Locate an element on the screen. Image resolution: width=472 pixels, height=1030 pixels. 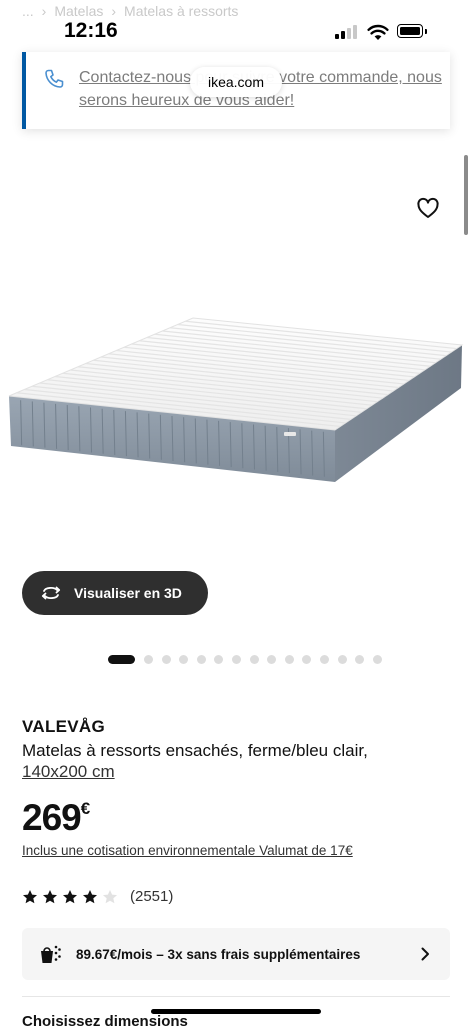
home-indicator is located at coordinates (236, 1011).